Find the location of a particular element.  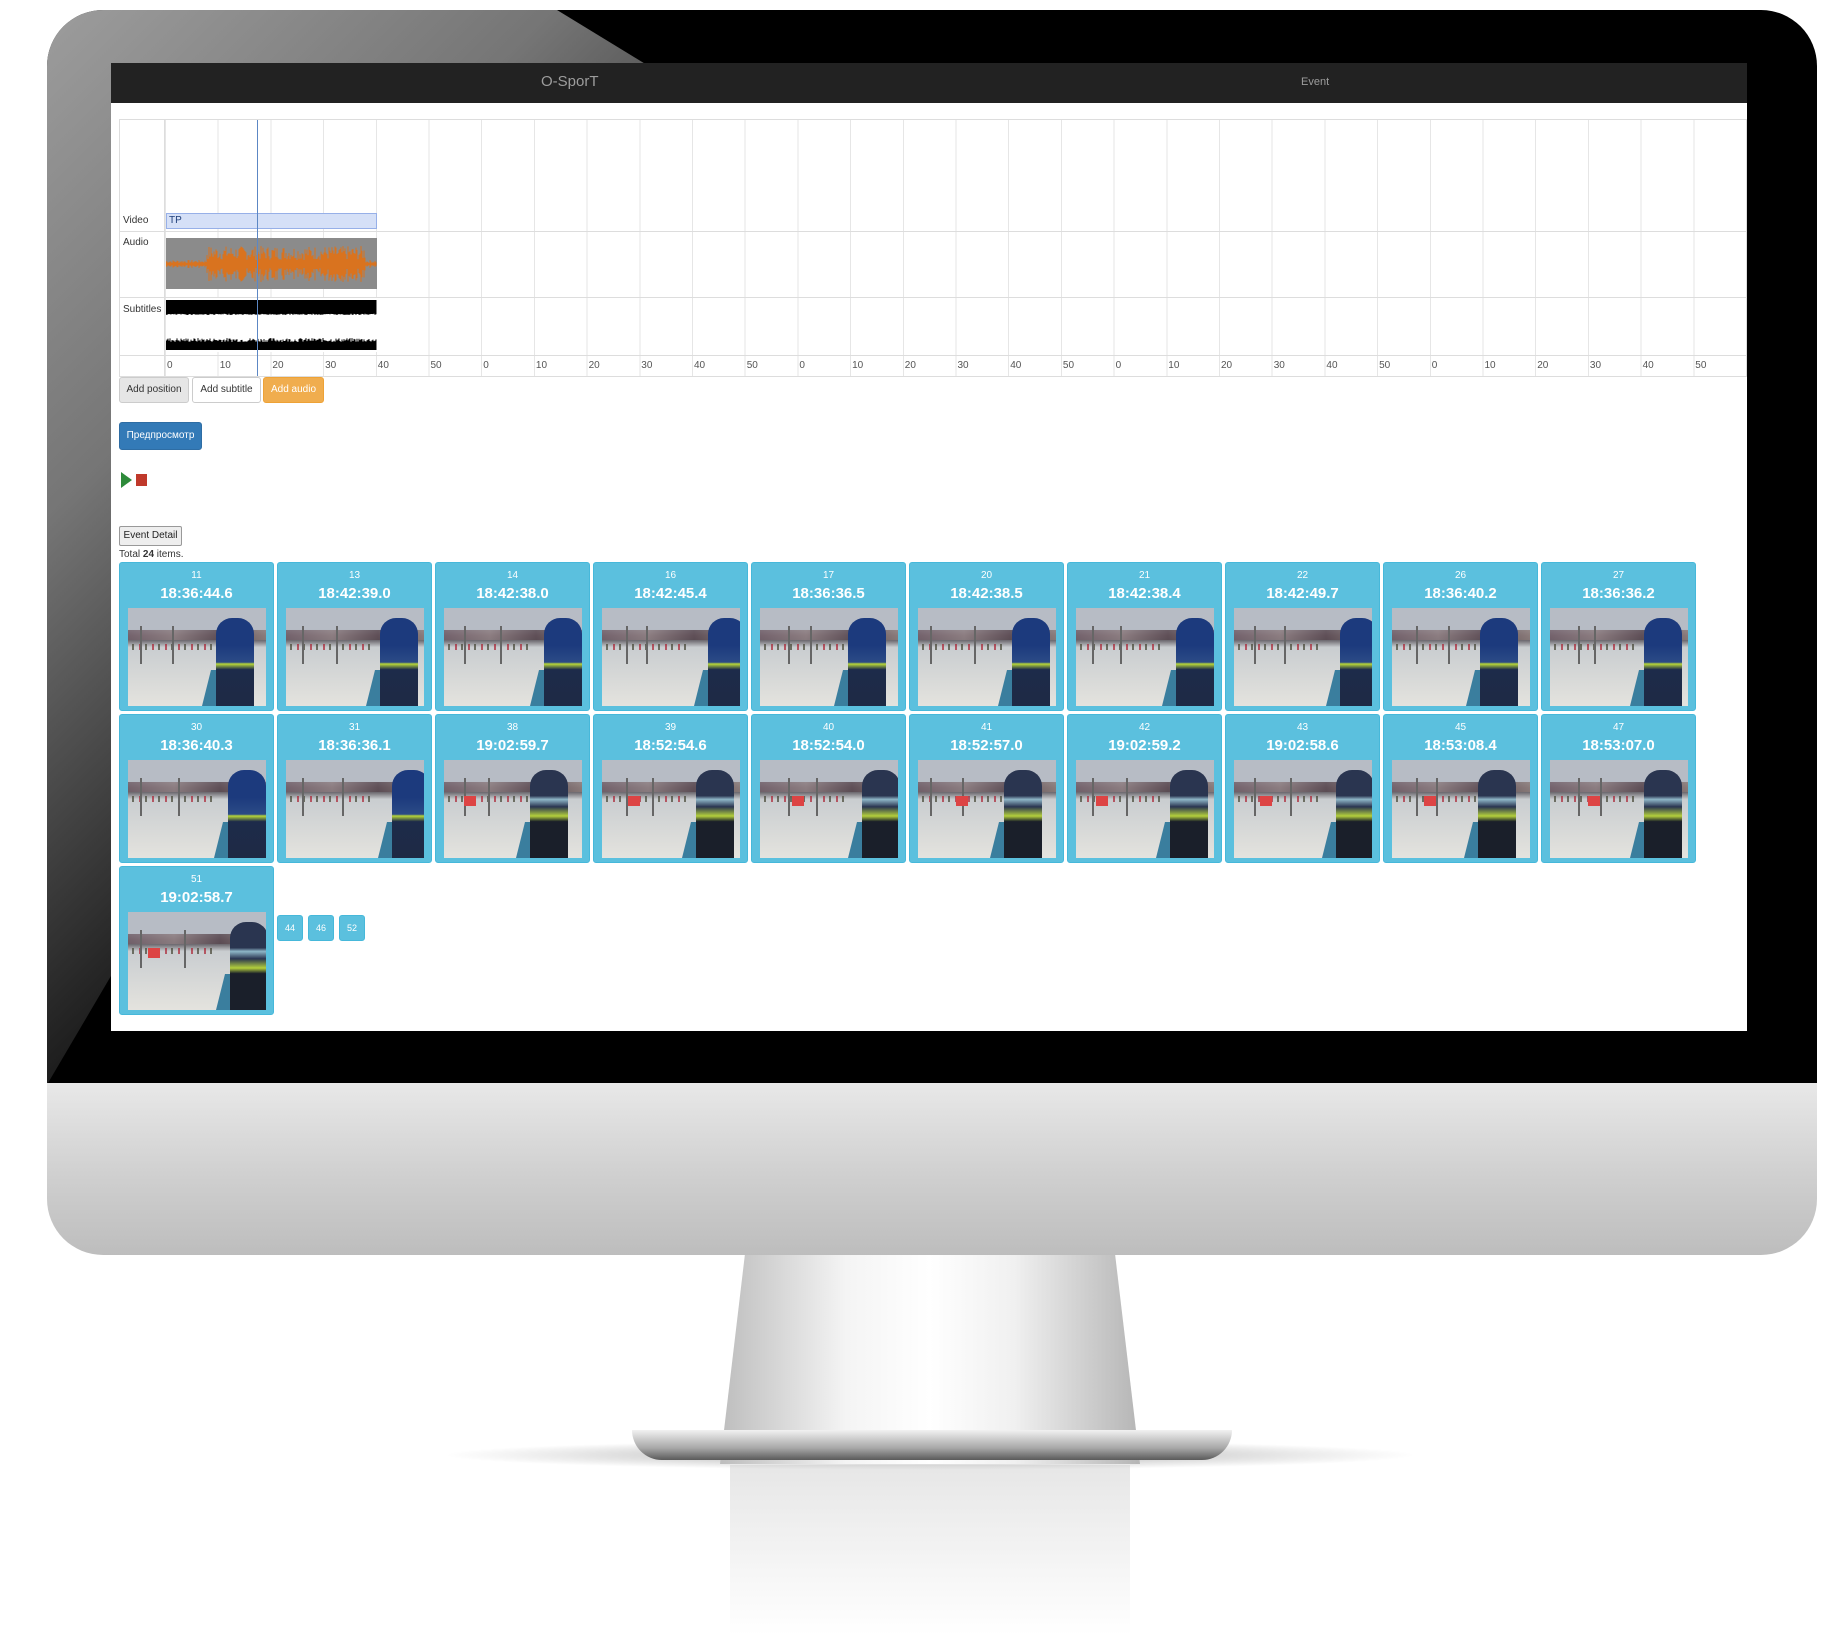

event-tile: 14 18:42:38.0 is located at coordinates (512, 636).